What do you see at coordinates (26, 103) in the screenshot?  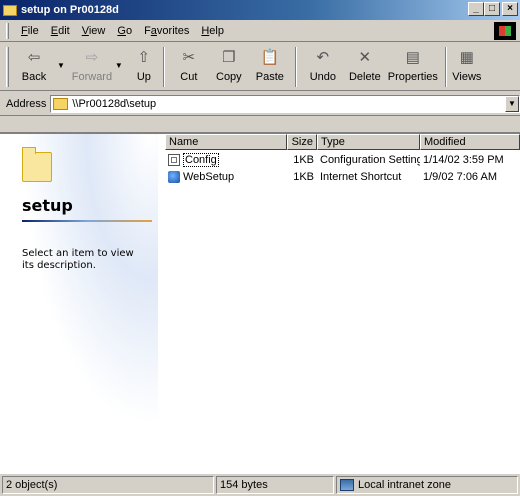 I see `address-label: Address` at bounding box center [26, 103].